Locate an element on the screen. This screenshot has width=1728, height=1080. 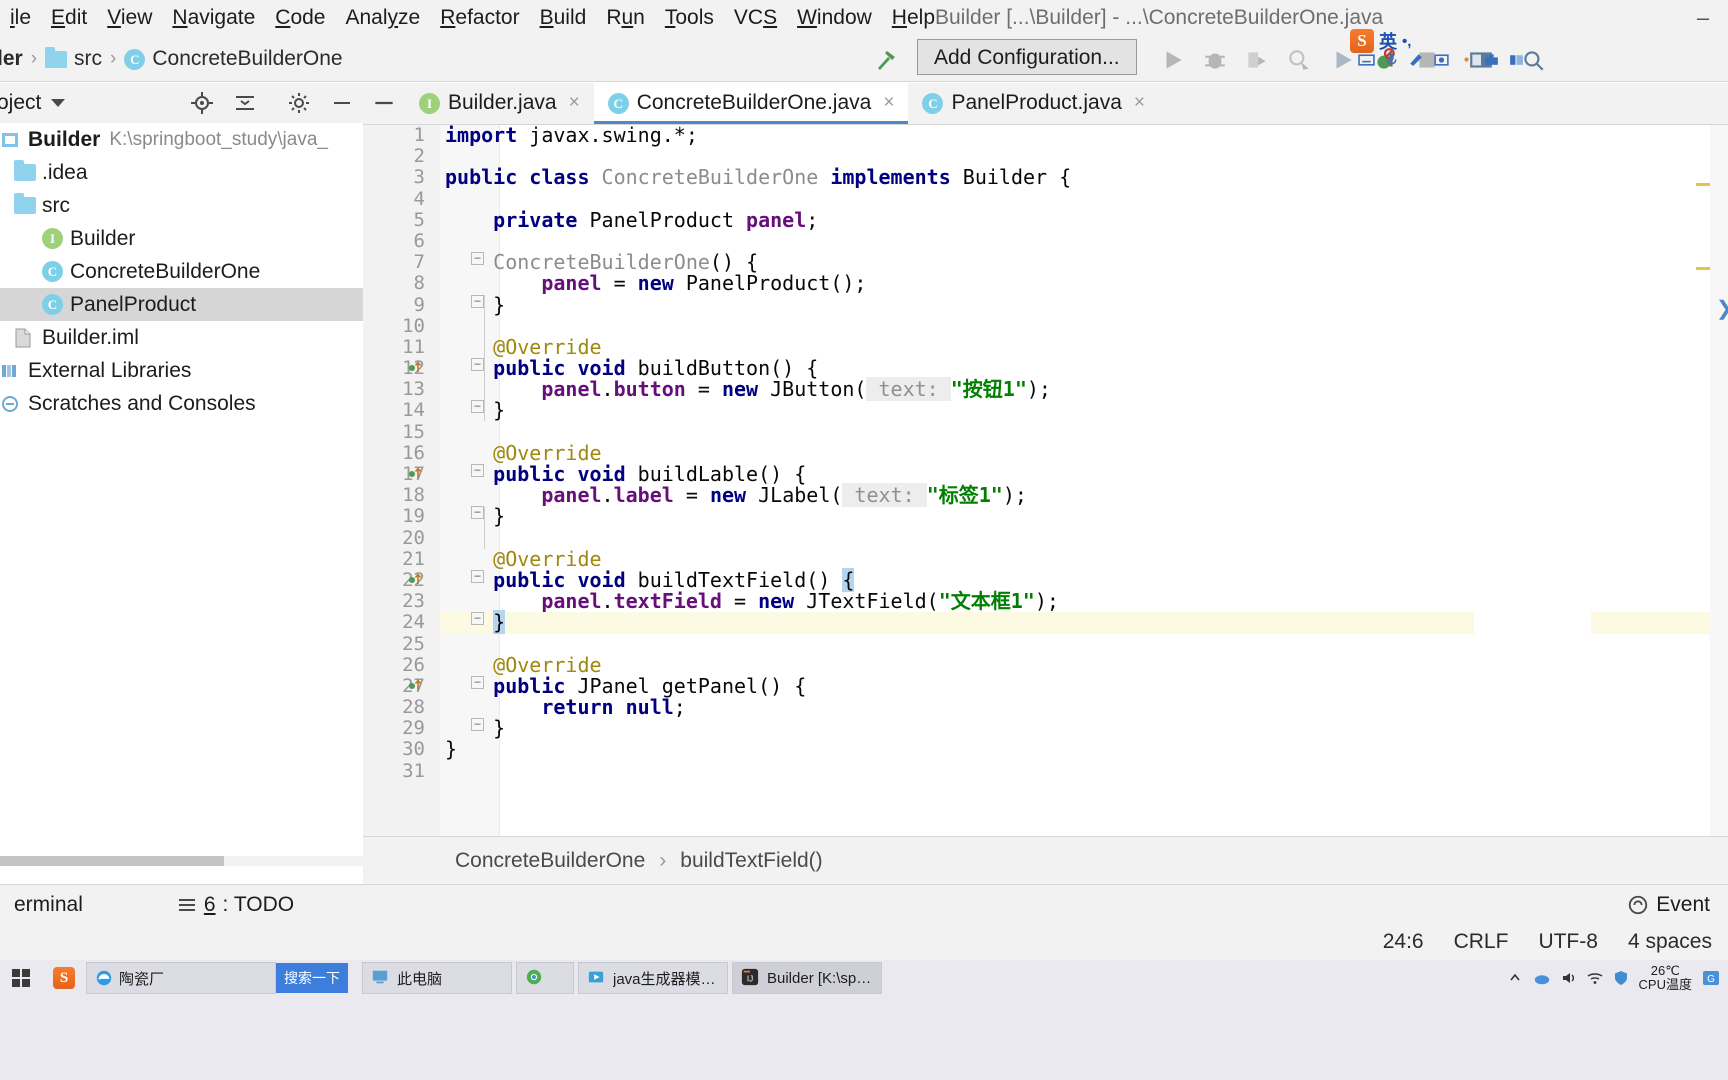
hide-icon is located at coordinates (342, 103).